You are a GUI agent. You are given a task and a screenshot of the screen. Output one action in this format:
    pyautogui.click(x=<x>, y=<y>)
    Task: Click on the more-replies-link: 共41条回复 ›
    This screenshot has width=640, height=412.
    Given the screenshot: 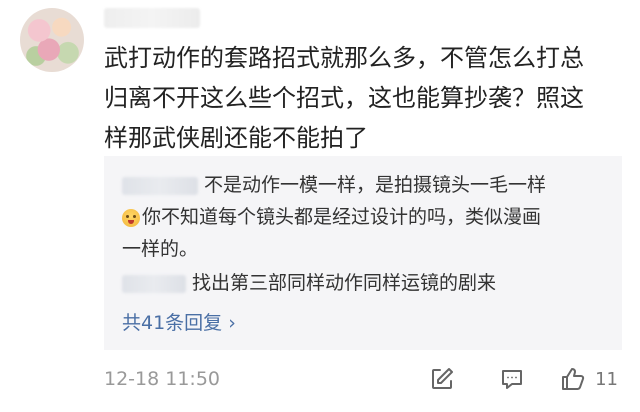 What is the action you would take?
    pyautogui.click(x=179, y=323)
    